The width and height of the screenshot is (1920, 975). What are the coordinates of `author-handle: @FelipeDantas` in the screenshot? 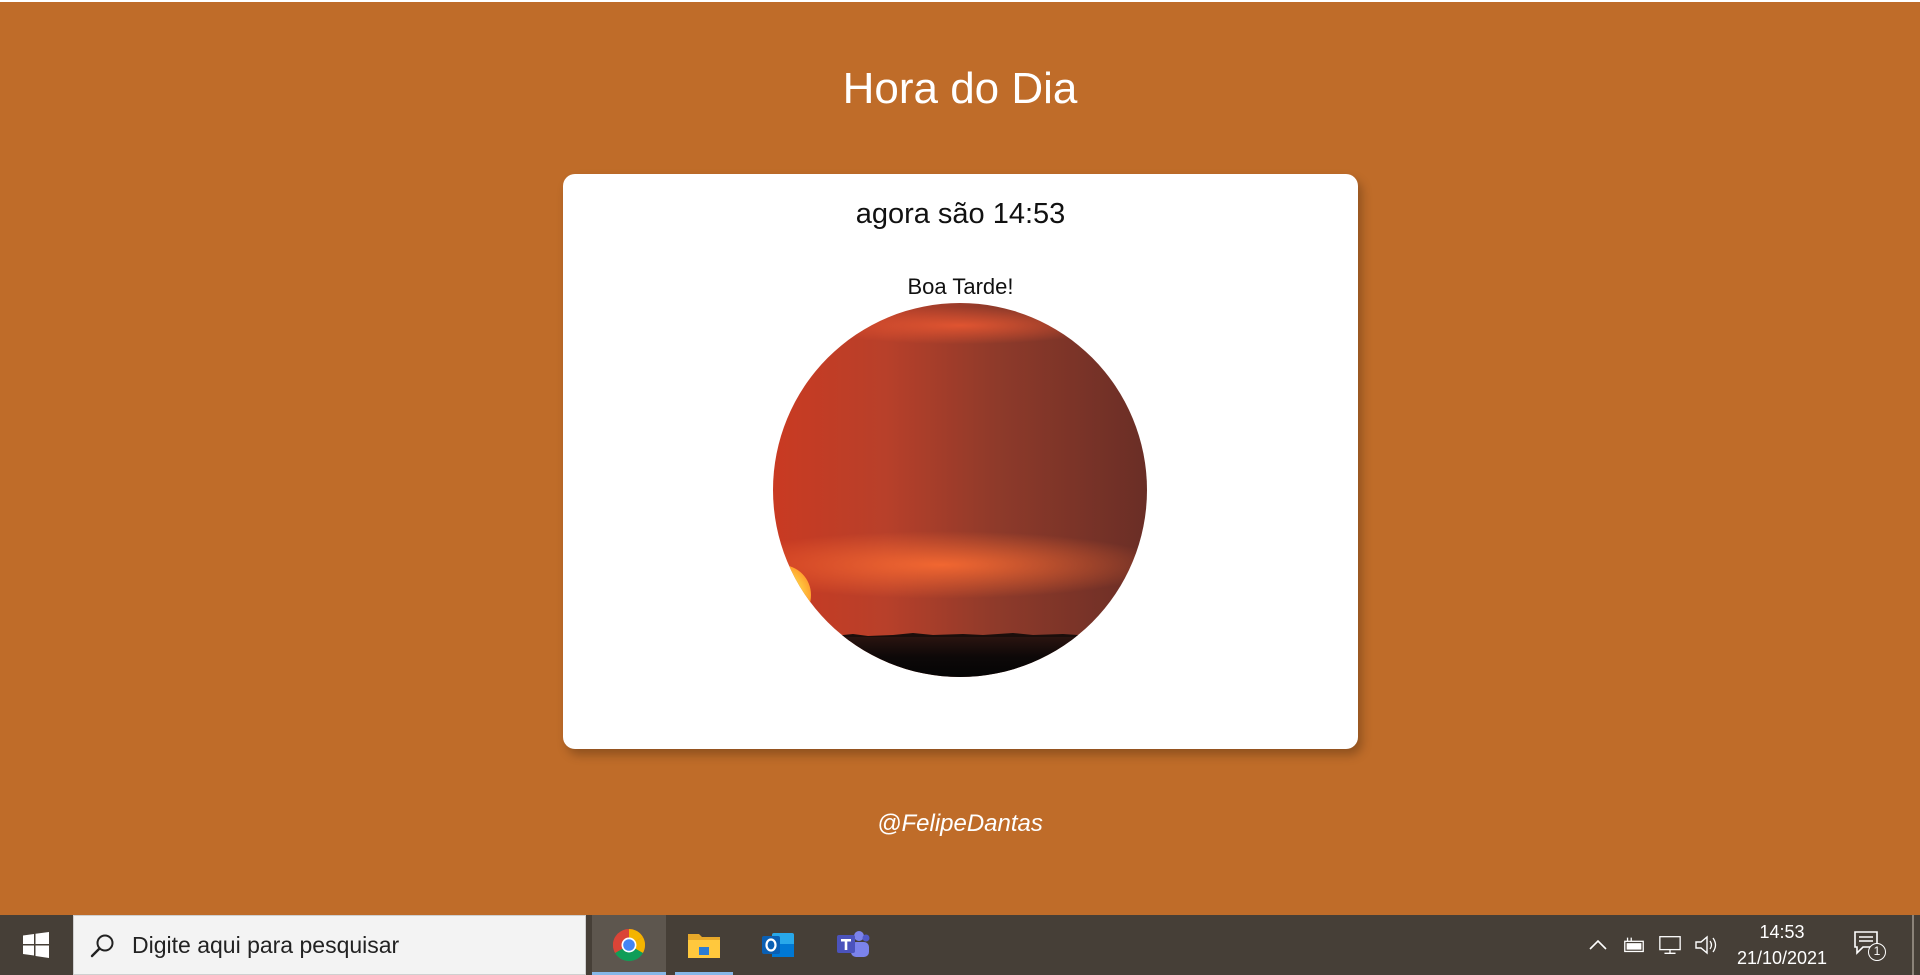 It's located at (960, 823).